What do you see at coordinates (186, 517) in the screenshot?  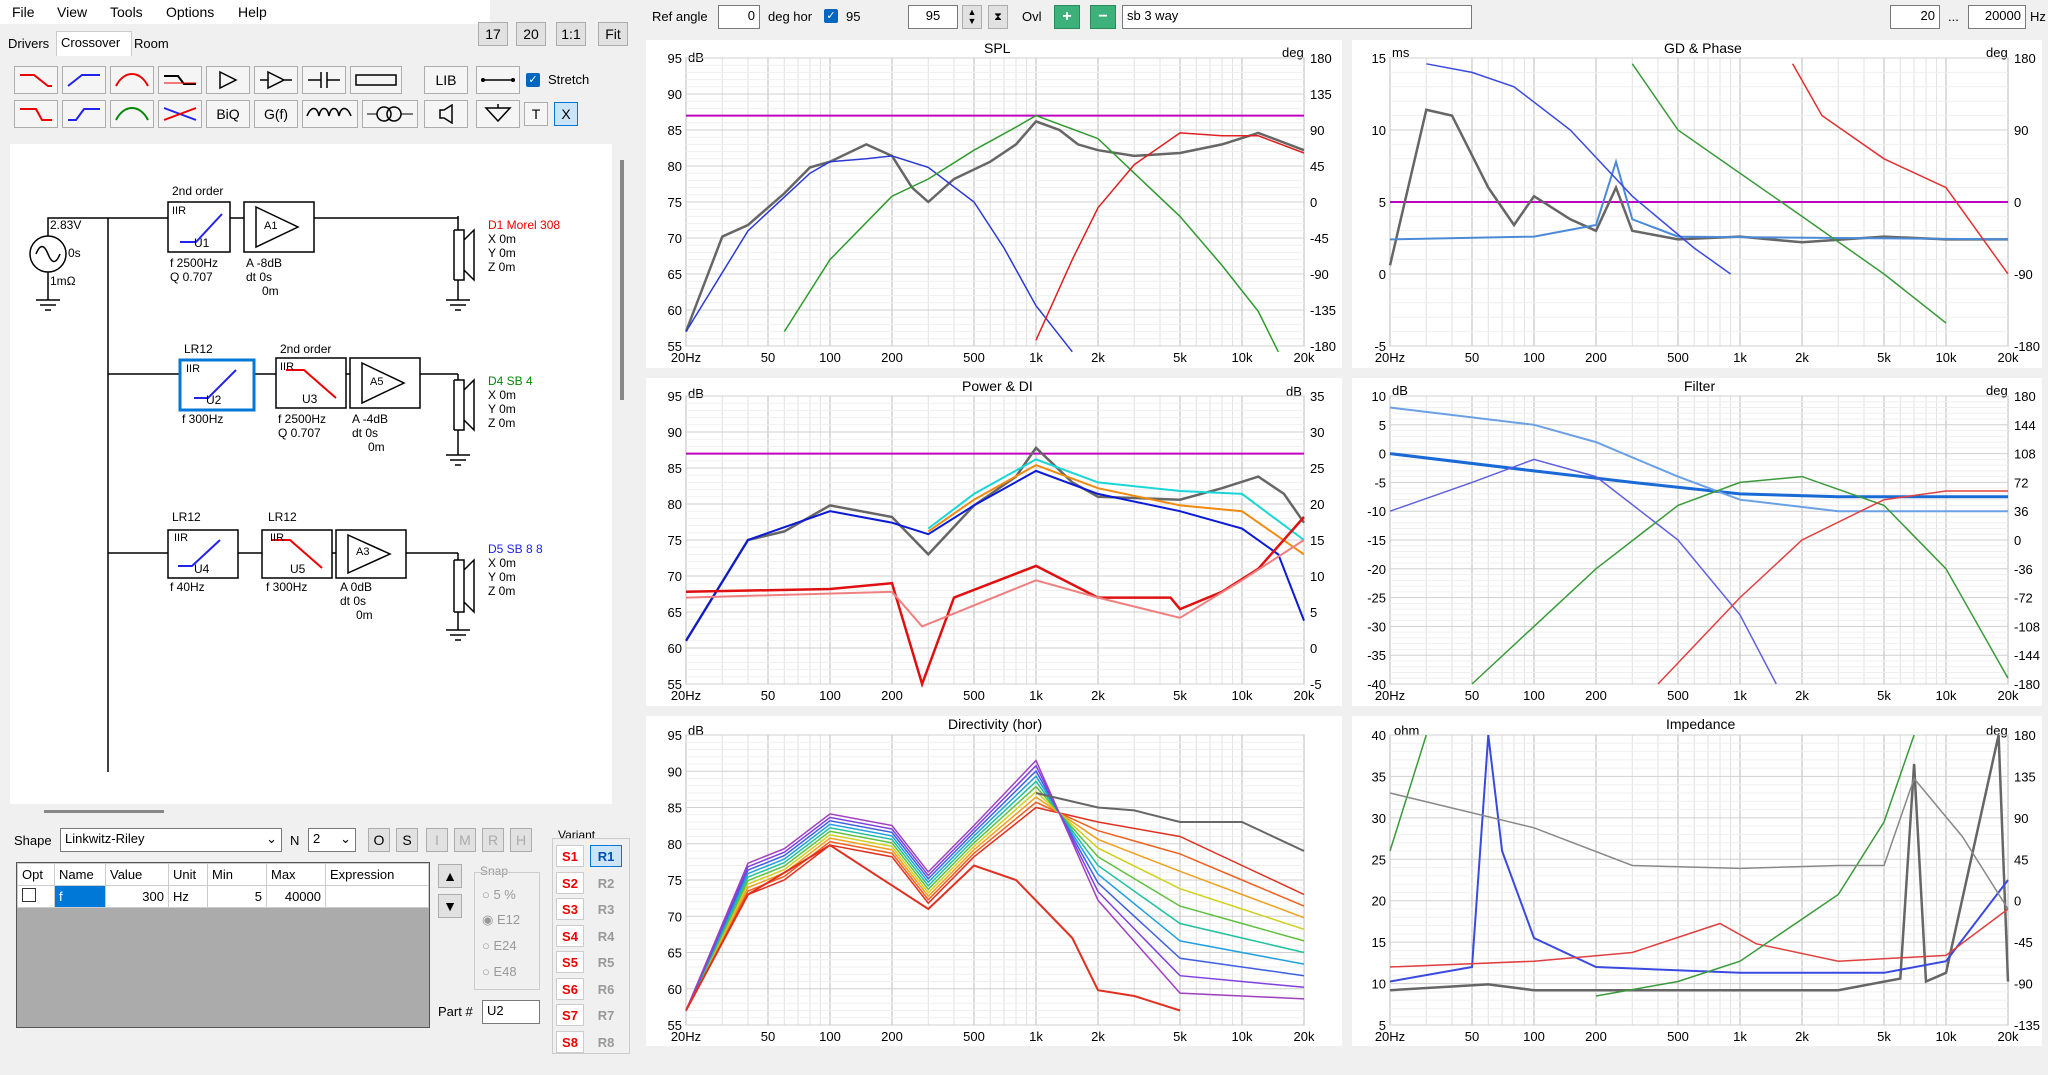 I see `u4-order: LR12` at bounding box center [186, 517].